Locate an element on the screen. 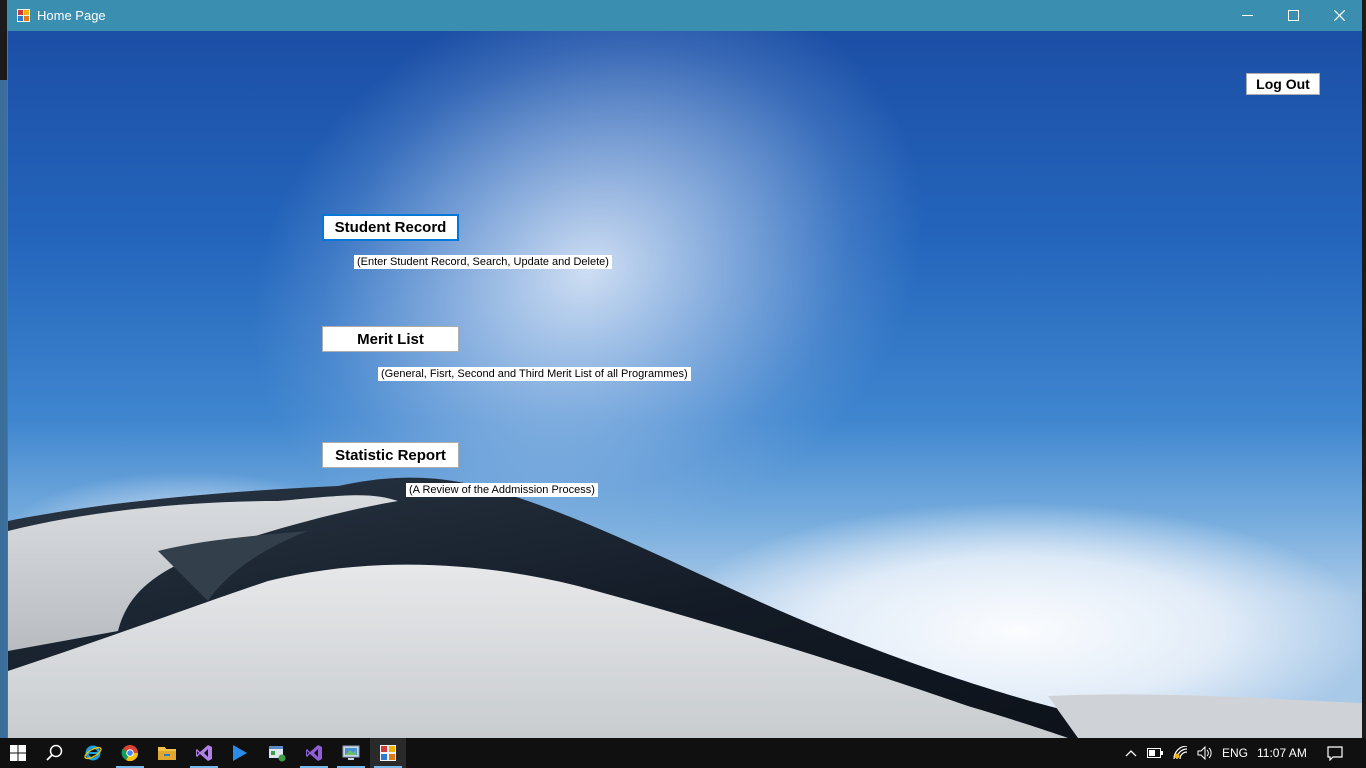 Image resolution: width=1366 pixels, height=768 pixels. minimize-button is located at coordinates (1247, 15).